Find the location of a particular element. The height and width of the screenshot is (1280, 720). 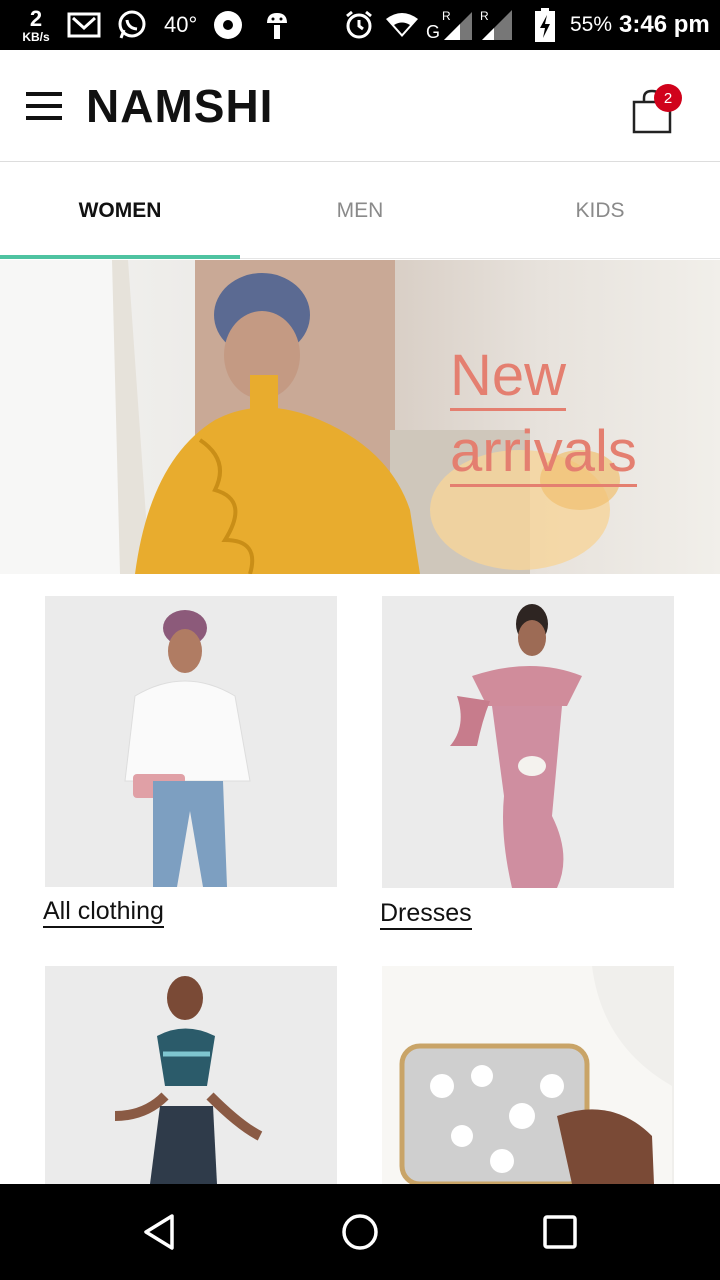

back-icon is located at coordinates (160, 1232).